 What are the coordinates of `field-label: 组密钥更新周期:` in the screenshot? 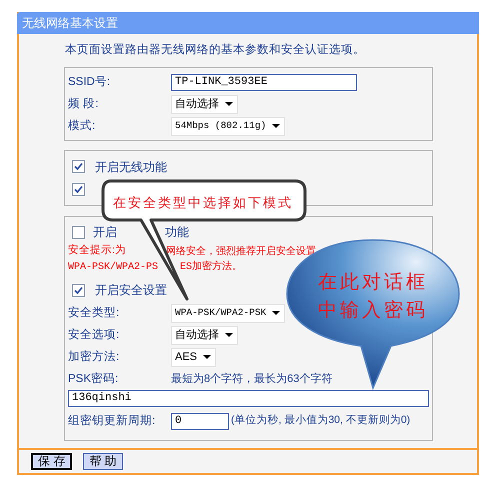 It's located at (112, 421).